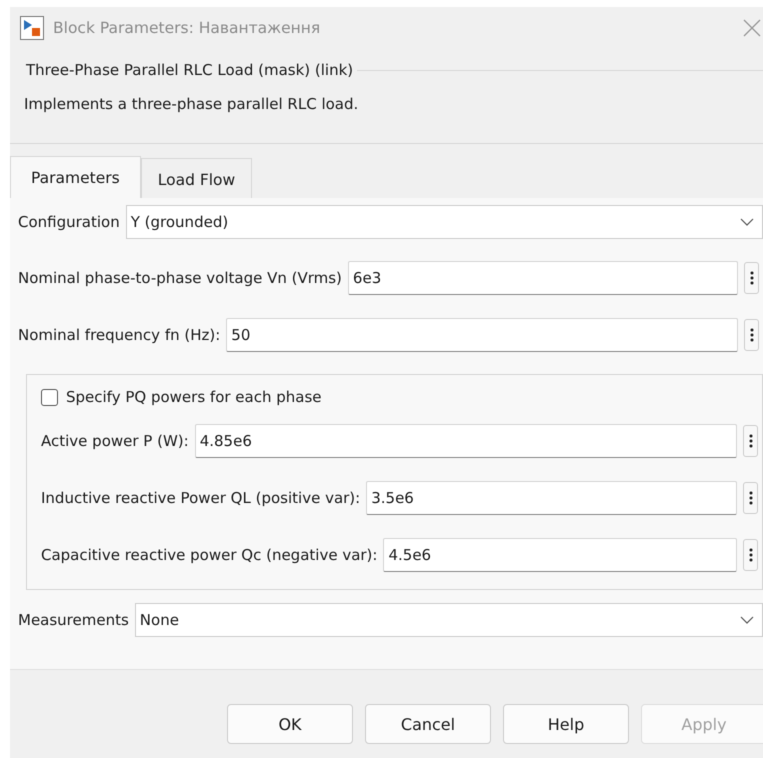 This screenshot has width=763, height=758. What do you see at coordinates (194, 397) in the screenshot?
I see `checkbox-label: Specify PQ powers for each phase` at bounding box center [194, 397].